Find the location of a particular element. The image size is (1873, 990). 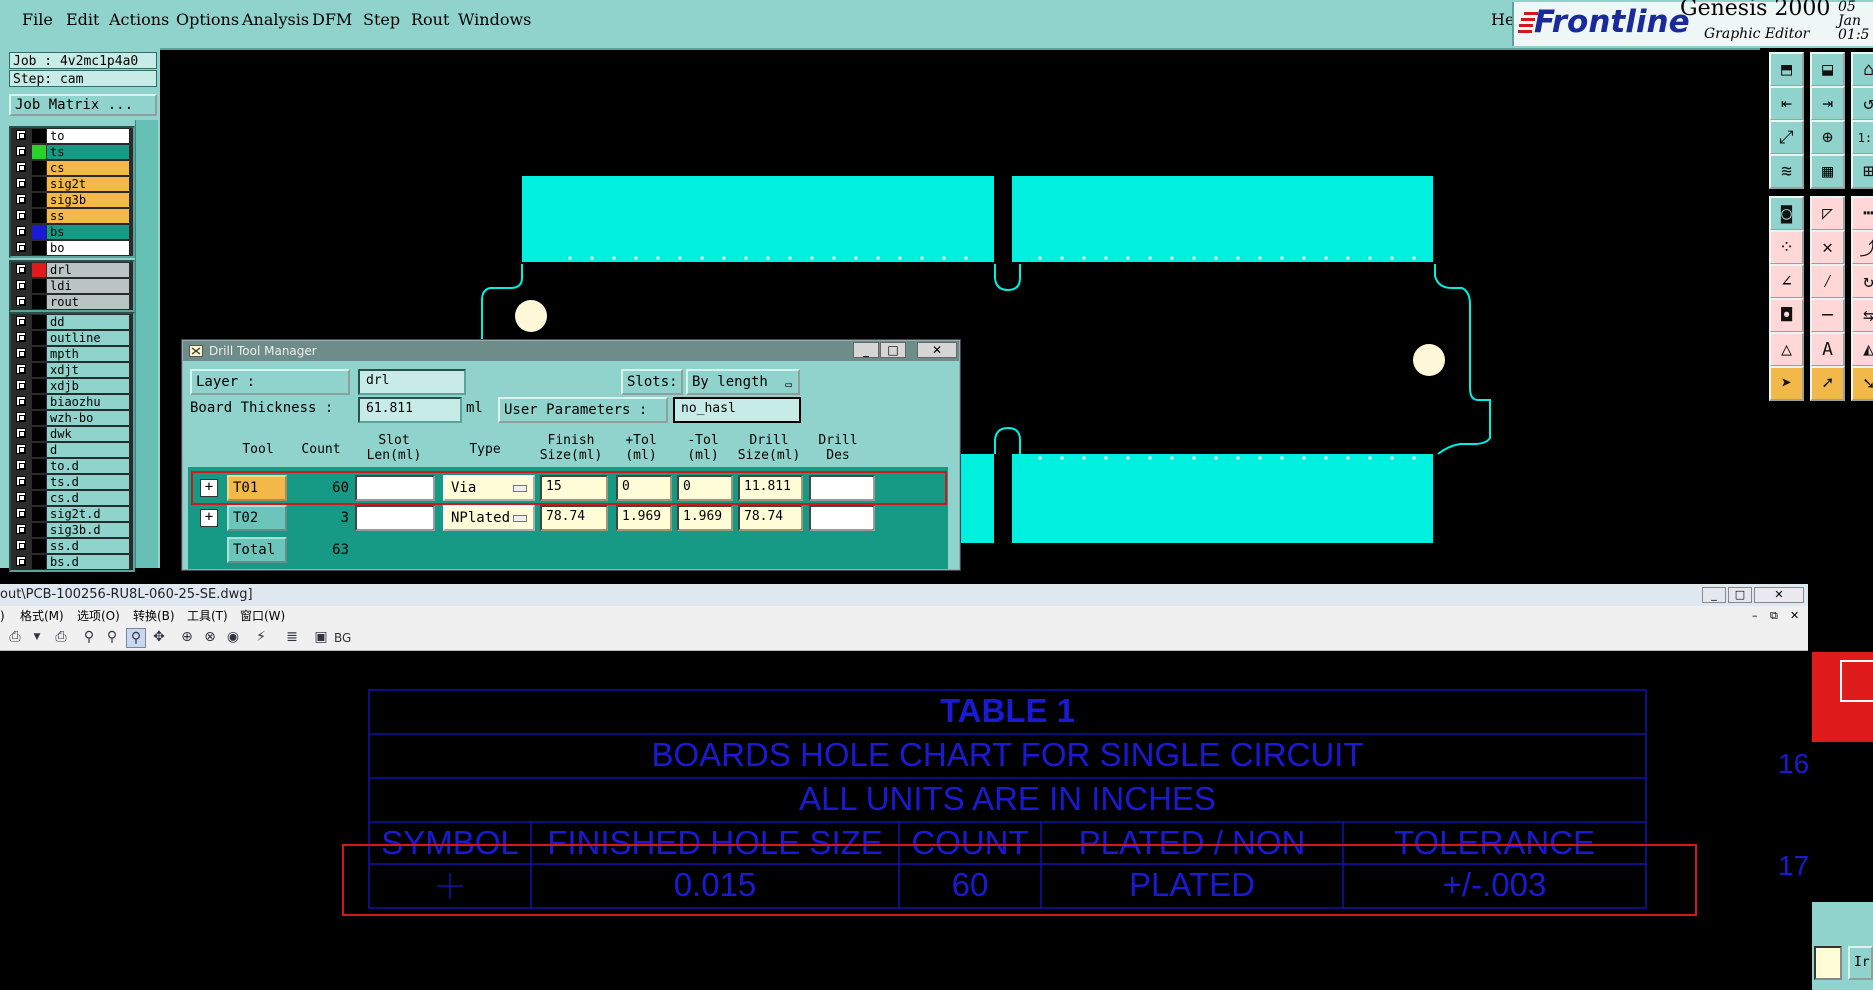

slot-len-input is located at coordinates (395, 518).